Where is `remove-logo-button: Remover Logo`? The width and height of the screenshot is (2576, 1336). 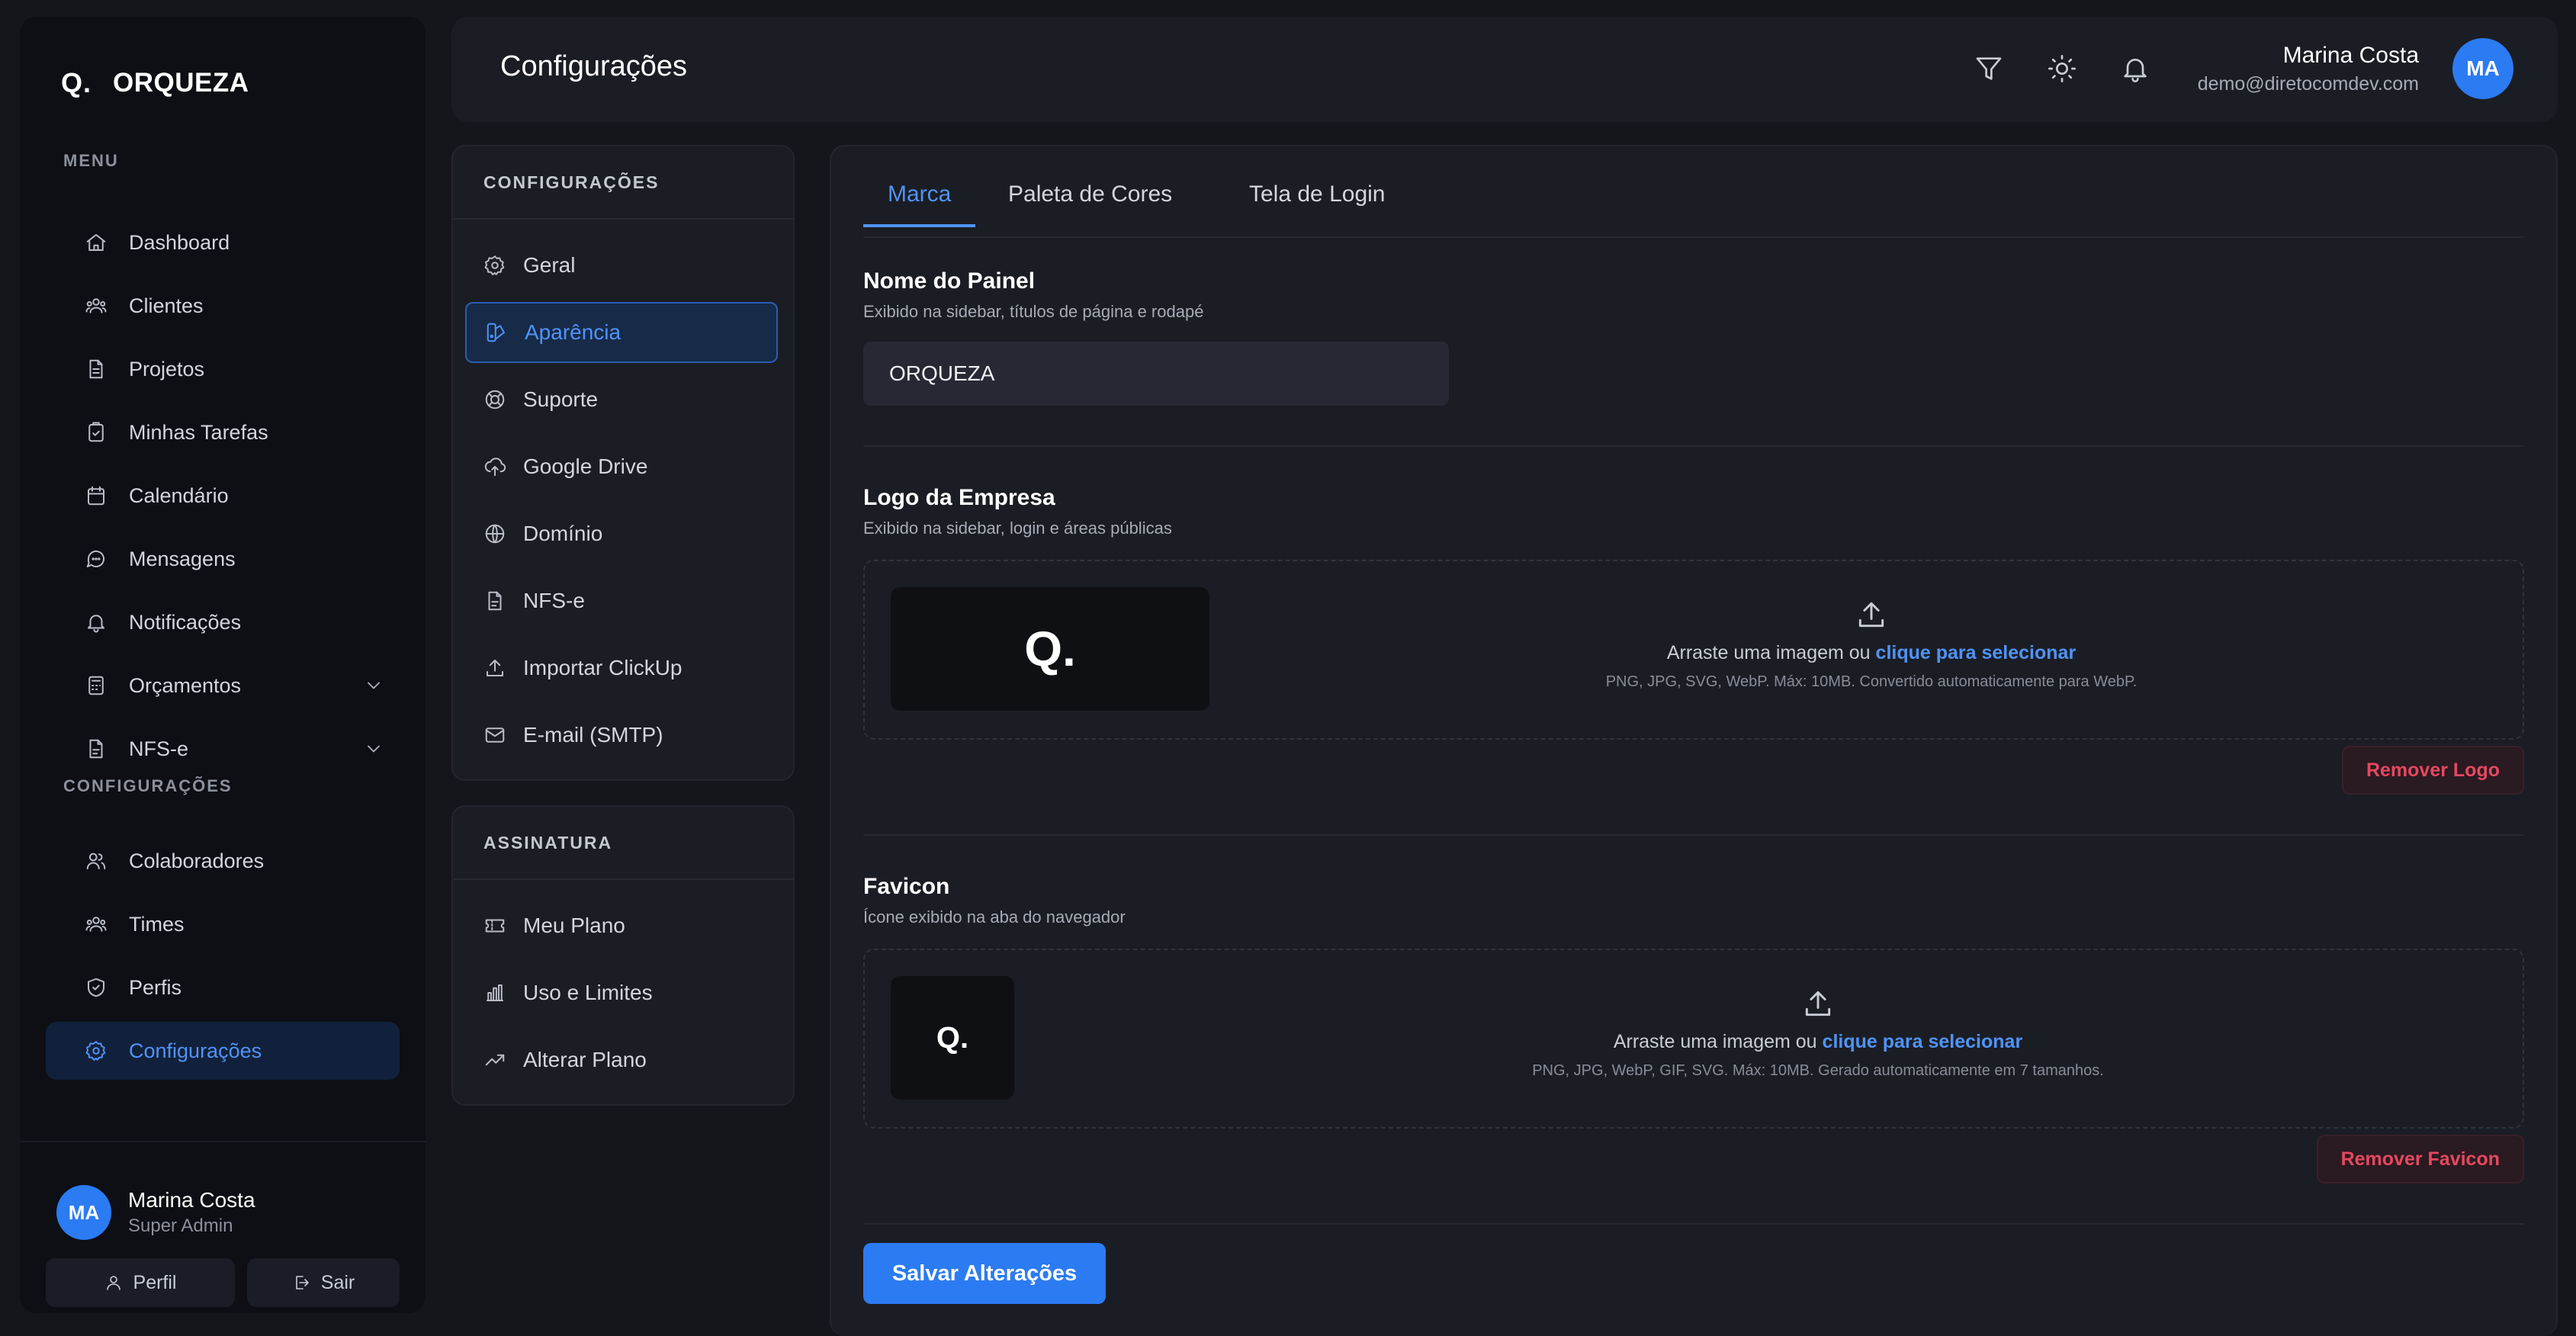 remove-logo-button: Remover Logo is located at coordinates (2432, 770).